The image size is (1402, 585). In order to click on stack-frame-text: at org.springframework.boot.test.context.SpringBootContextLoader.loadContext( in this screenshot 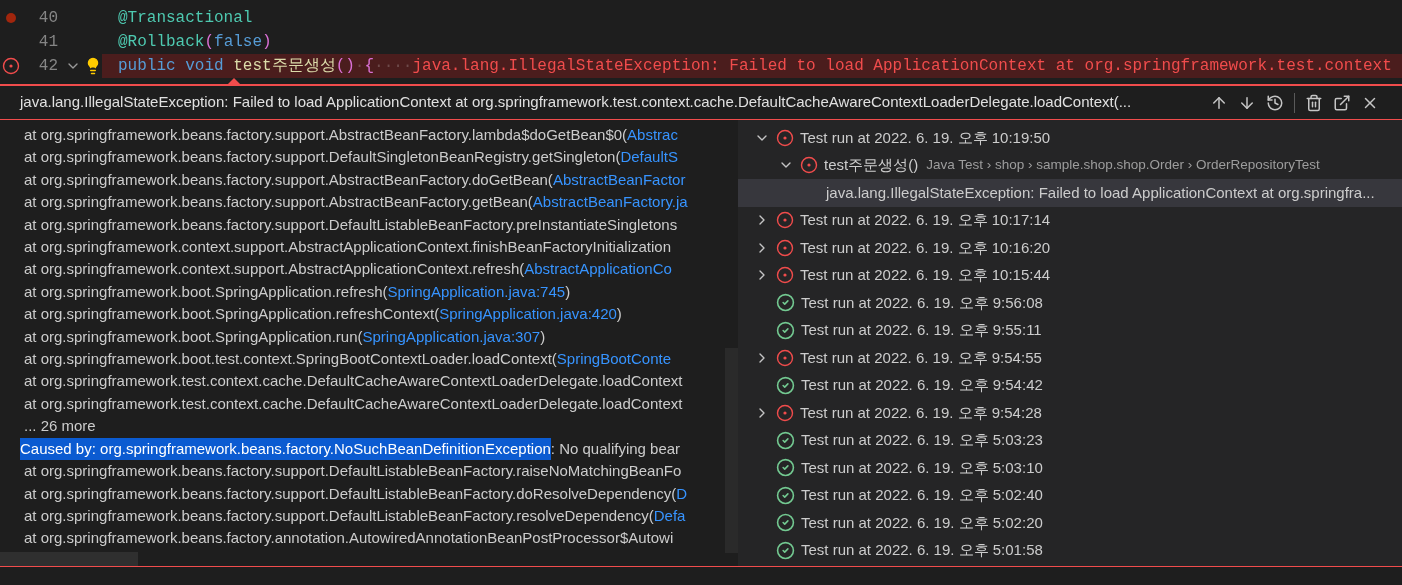, I will do `click(290, 359)`.